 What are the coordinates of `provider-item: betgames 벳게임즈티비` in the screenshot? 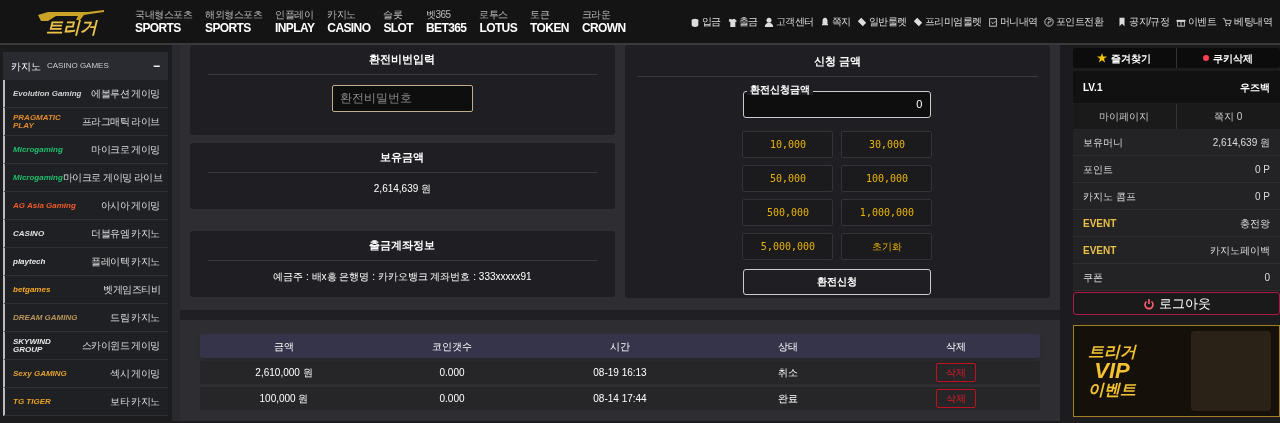 It's located at (85, 290).